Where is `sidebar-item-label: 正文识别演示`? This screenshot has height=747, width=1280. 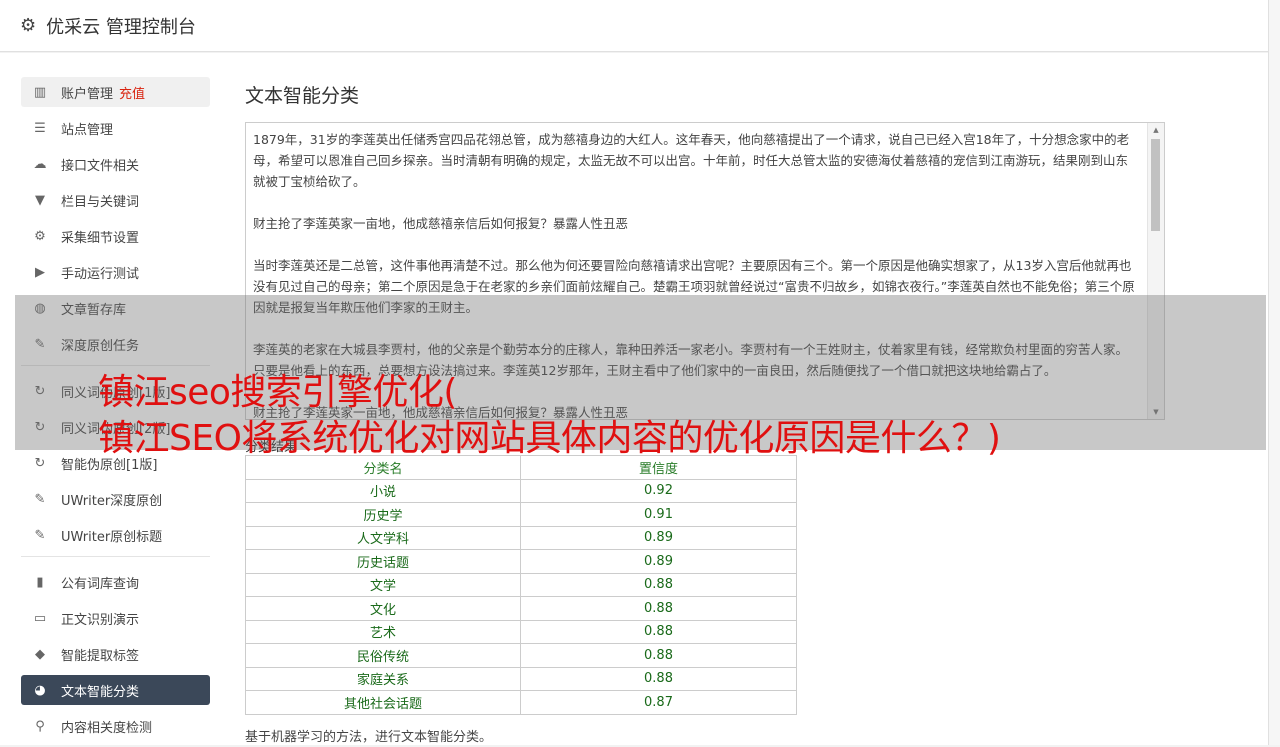
sidebar-item-label: 正文识别演示 is located at coordinates (100, 620).